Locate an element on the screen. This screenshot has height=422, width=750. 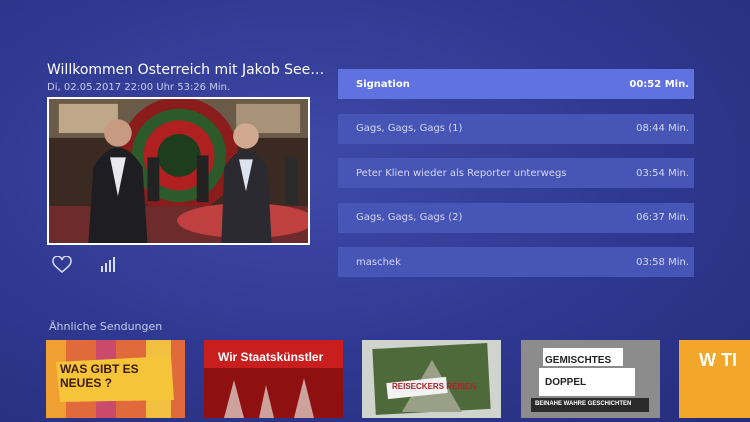
segment-item: Gags, Gags, Gags (1) 08:44 Min. is located at coordinates (516, 128).